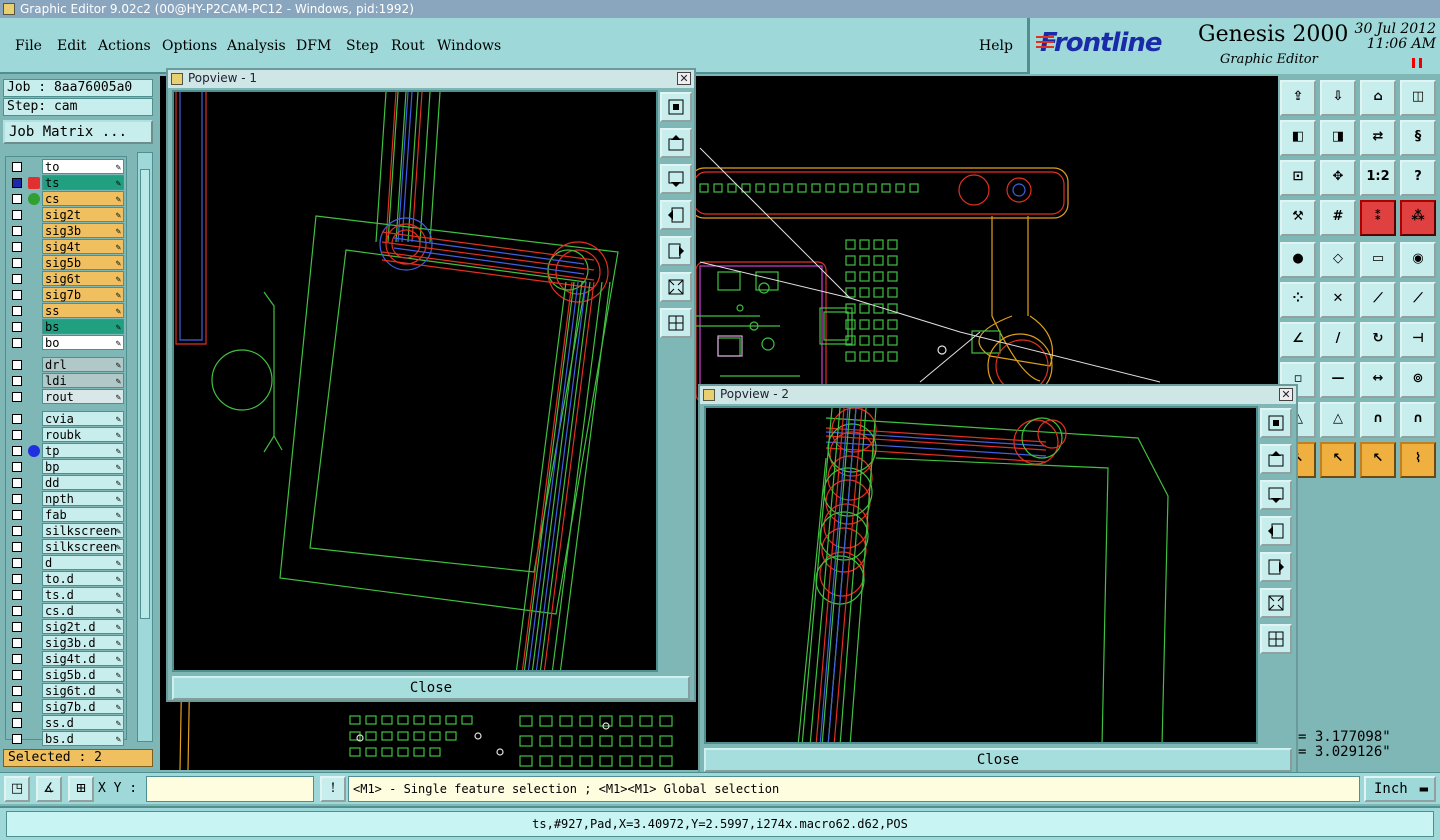 The width and height of the screenshot is (1440, 840). Describe the element at coordinates (1418, 138) in the screenshot. I see `redraw-icon: §` at that location.